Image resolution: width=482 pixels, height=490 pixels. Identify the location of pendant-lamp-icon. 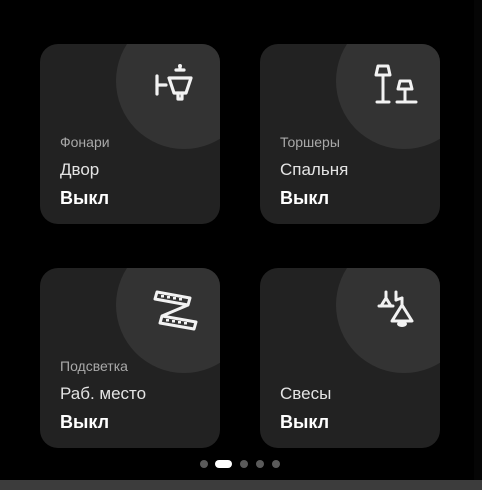
(396, 310).